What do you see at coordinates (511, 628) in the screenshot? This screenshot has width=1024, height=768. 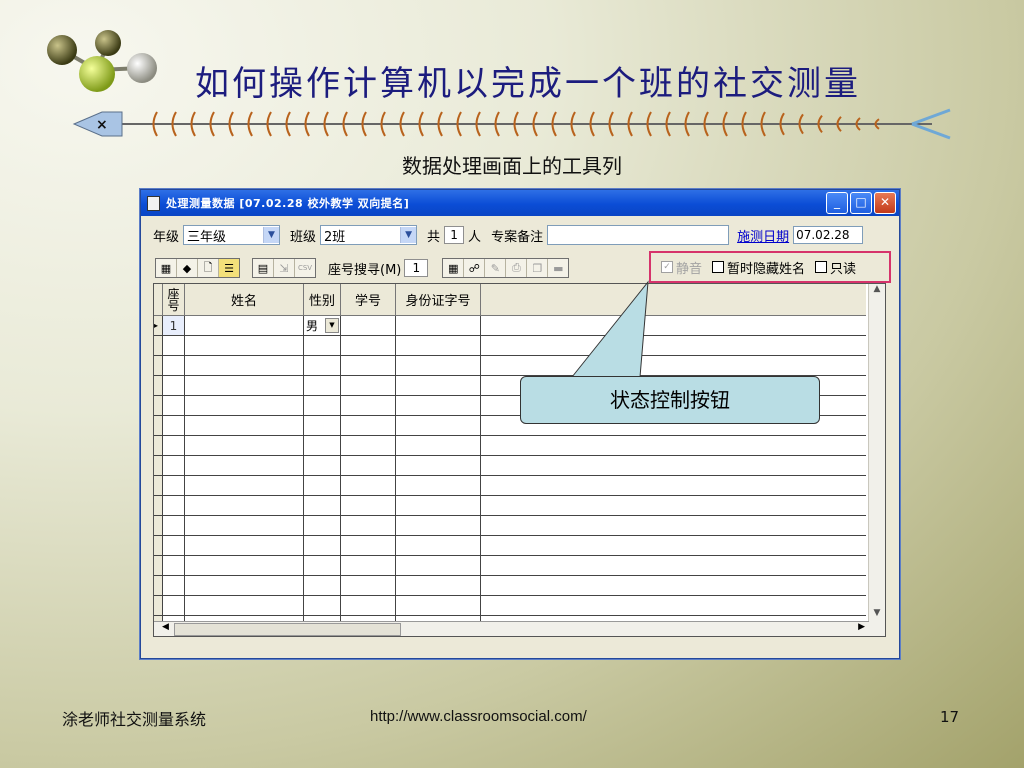 I see `horizontal-scrollbar: ◀ ▶` at bounding box center [511, 628].